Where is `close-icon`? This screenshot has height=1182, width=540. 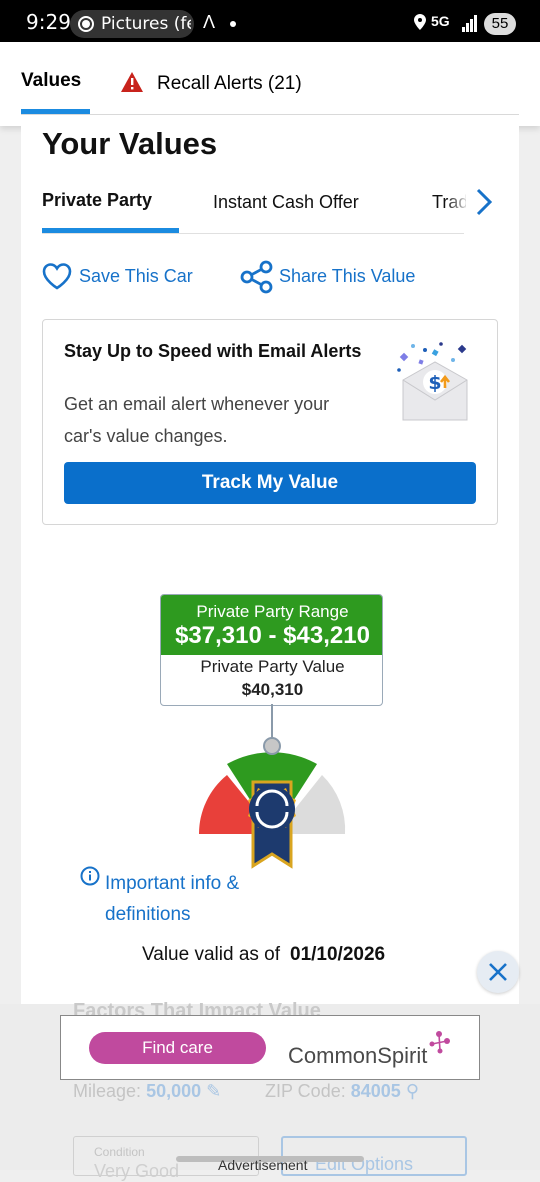 close-icon is located at coordinates (498, 972).